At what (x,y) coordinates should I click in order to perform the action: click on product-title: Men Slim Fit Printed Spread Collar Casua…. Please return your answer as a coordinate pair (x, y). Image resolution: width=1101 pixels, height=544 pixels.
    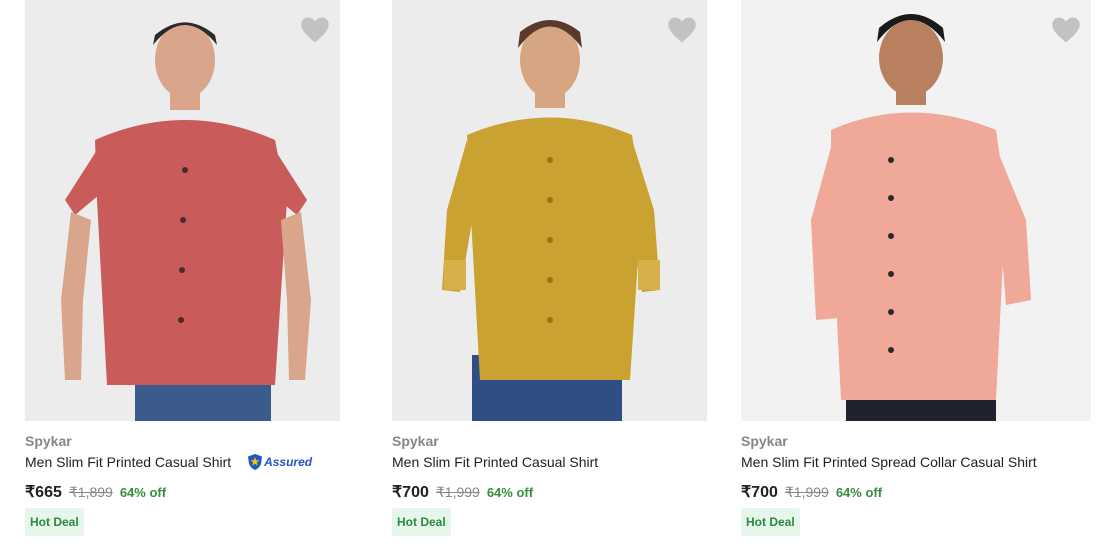
    Looking at the image, I should click on (889, 462).